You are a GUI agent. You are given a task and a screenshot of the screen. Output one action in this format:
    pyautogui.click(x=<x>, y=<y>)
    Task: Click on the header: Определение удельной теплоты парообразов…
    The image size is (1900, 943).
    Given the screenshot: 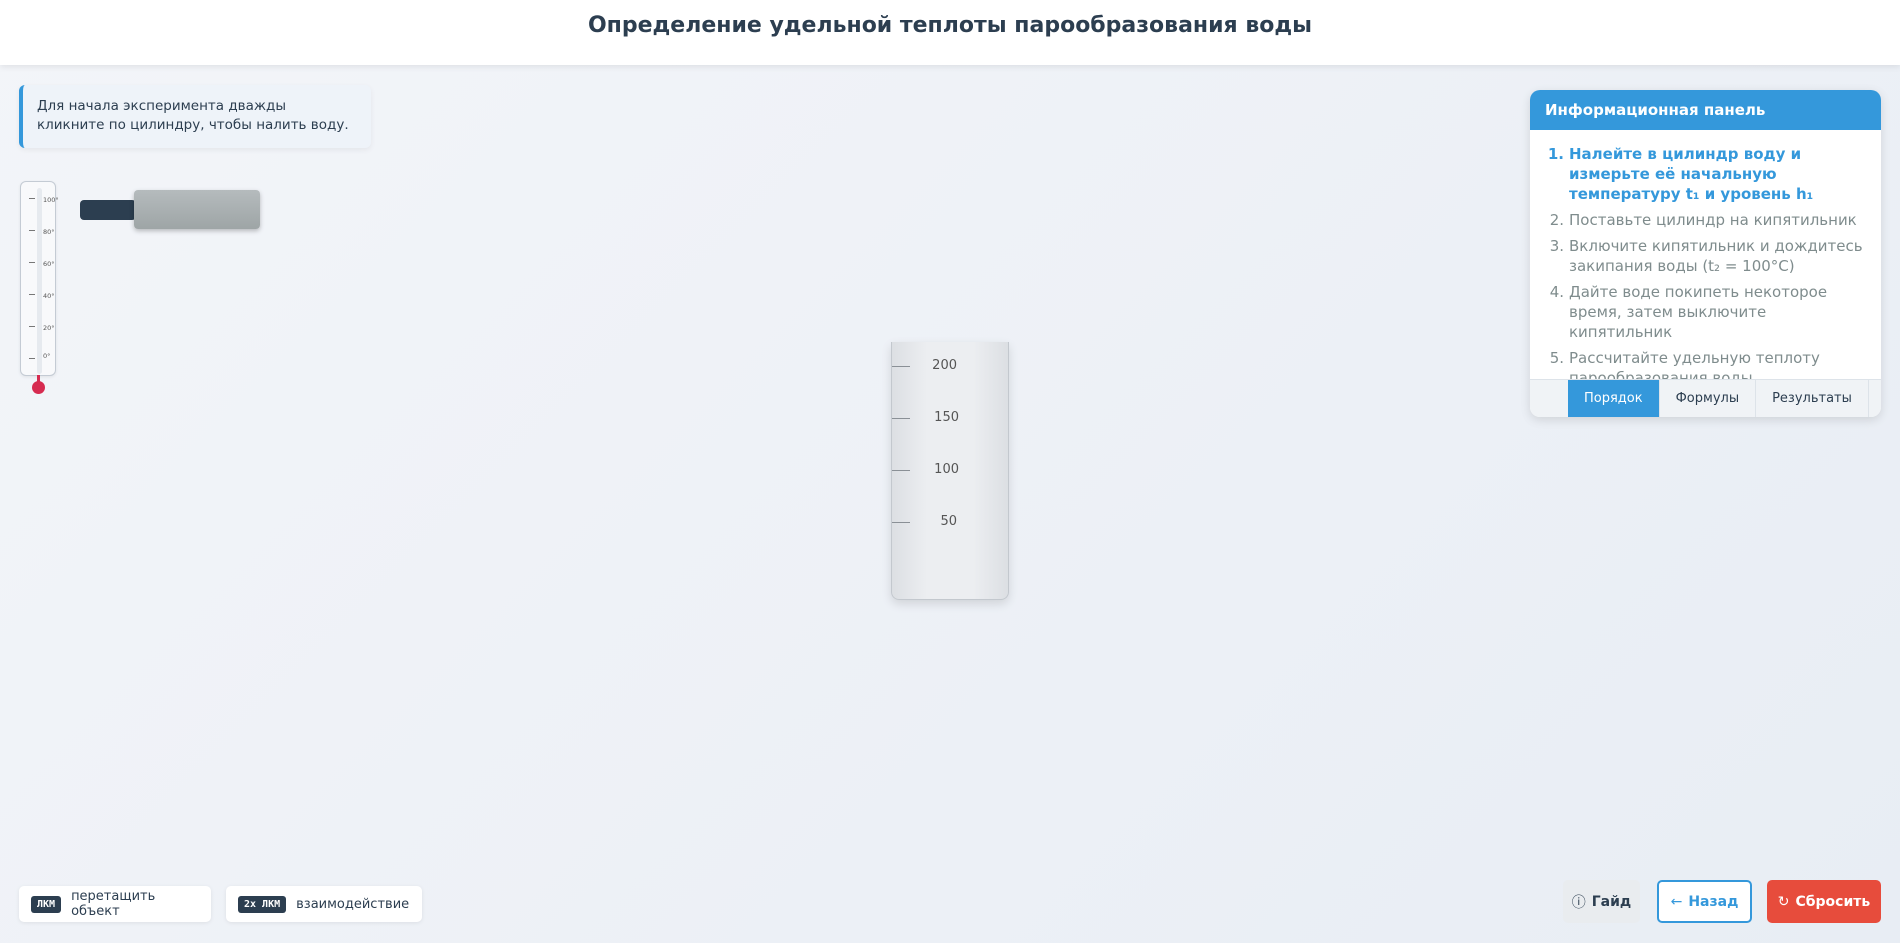 What is the action you would take?
    pyautogui.click(x=950, y=32)
    